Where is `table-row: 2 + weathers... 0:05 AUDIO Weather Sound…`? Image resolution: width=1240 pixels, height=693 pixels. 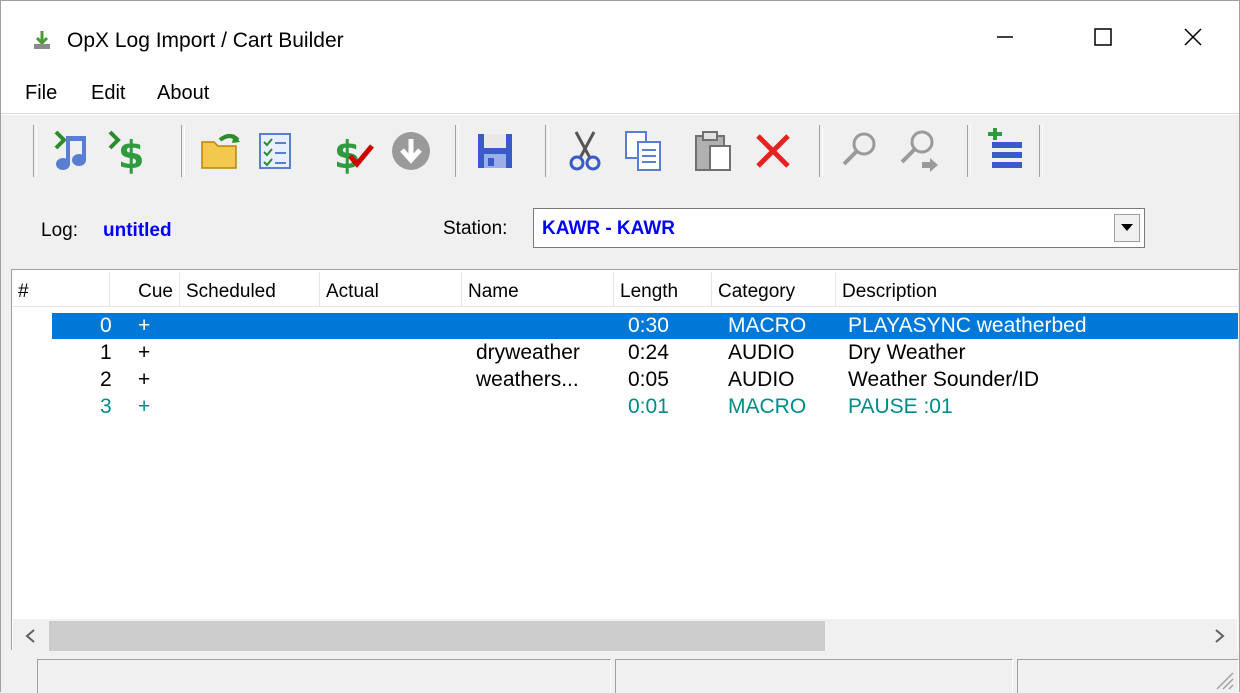 table-row: 2 + weathers... 0:05 AUDIO Weather Sound… is located at coordinates (645, 380).